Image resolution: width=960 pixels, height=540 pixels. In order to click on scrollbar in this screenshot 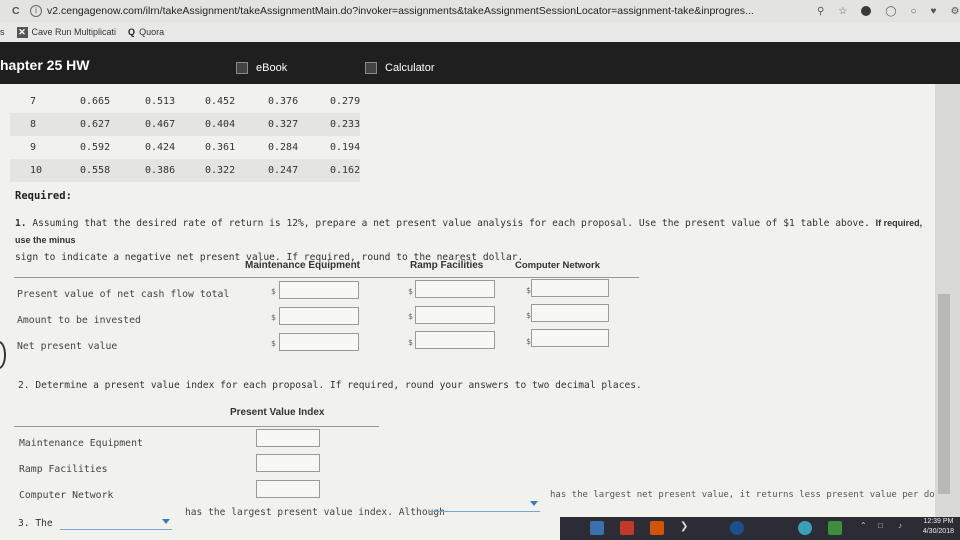, I will do `click(947, 304)`.